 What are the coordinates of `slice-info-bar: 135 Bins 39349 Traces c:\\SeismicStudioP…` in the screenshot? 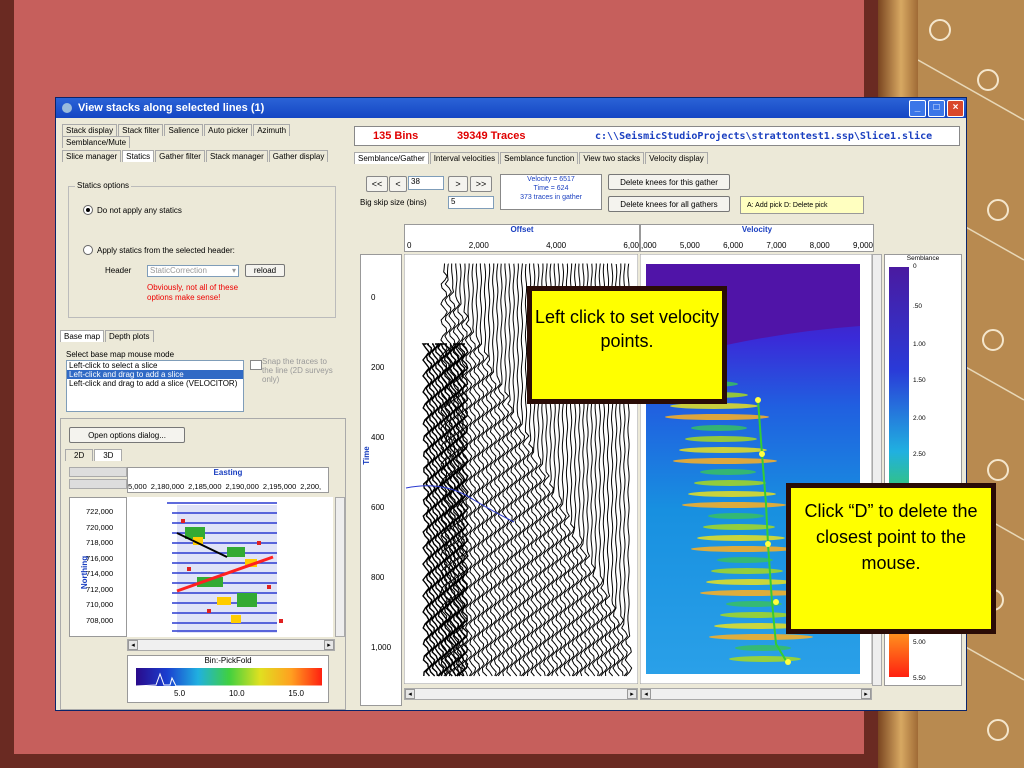 It's located at (657, 136).